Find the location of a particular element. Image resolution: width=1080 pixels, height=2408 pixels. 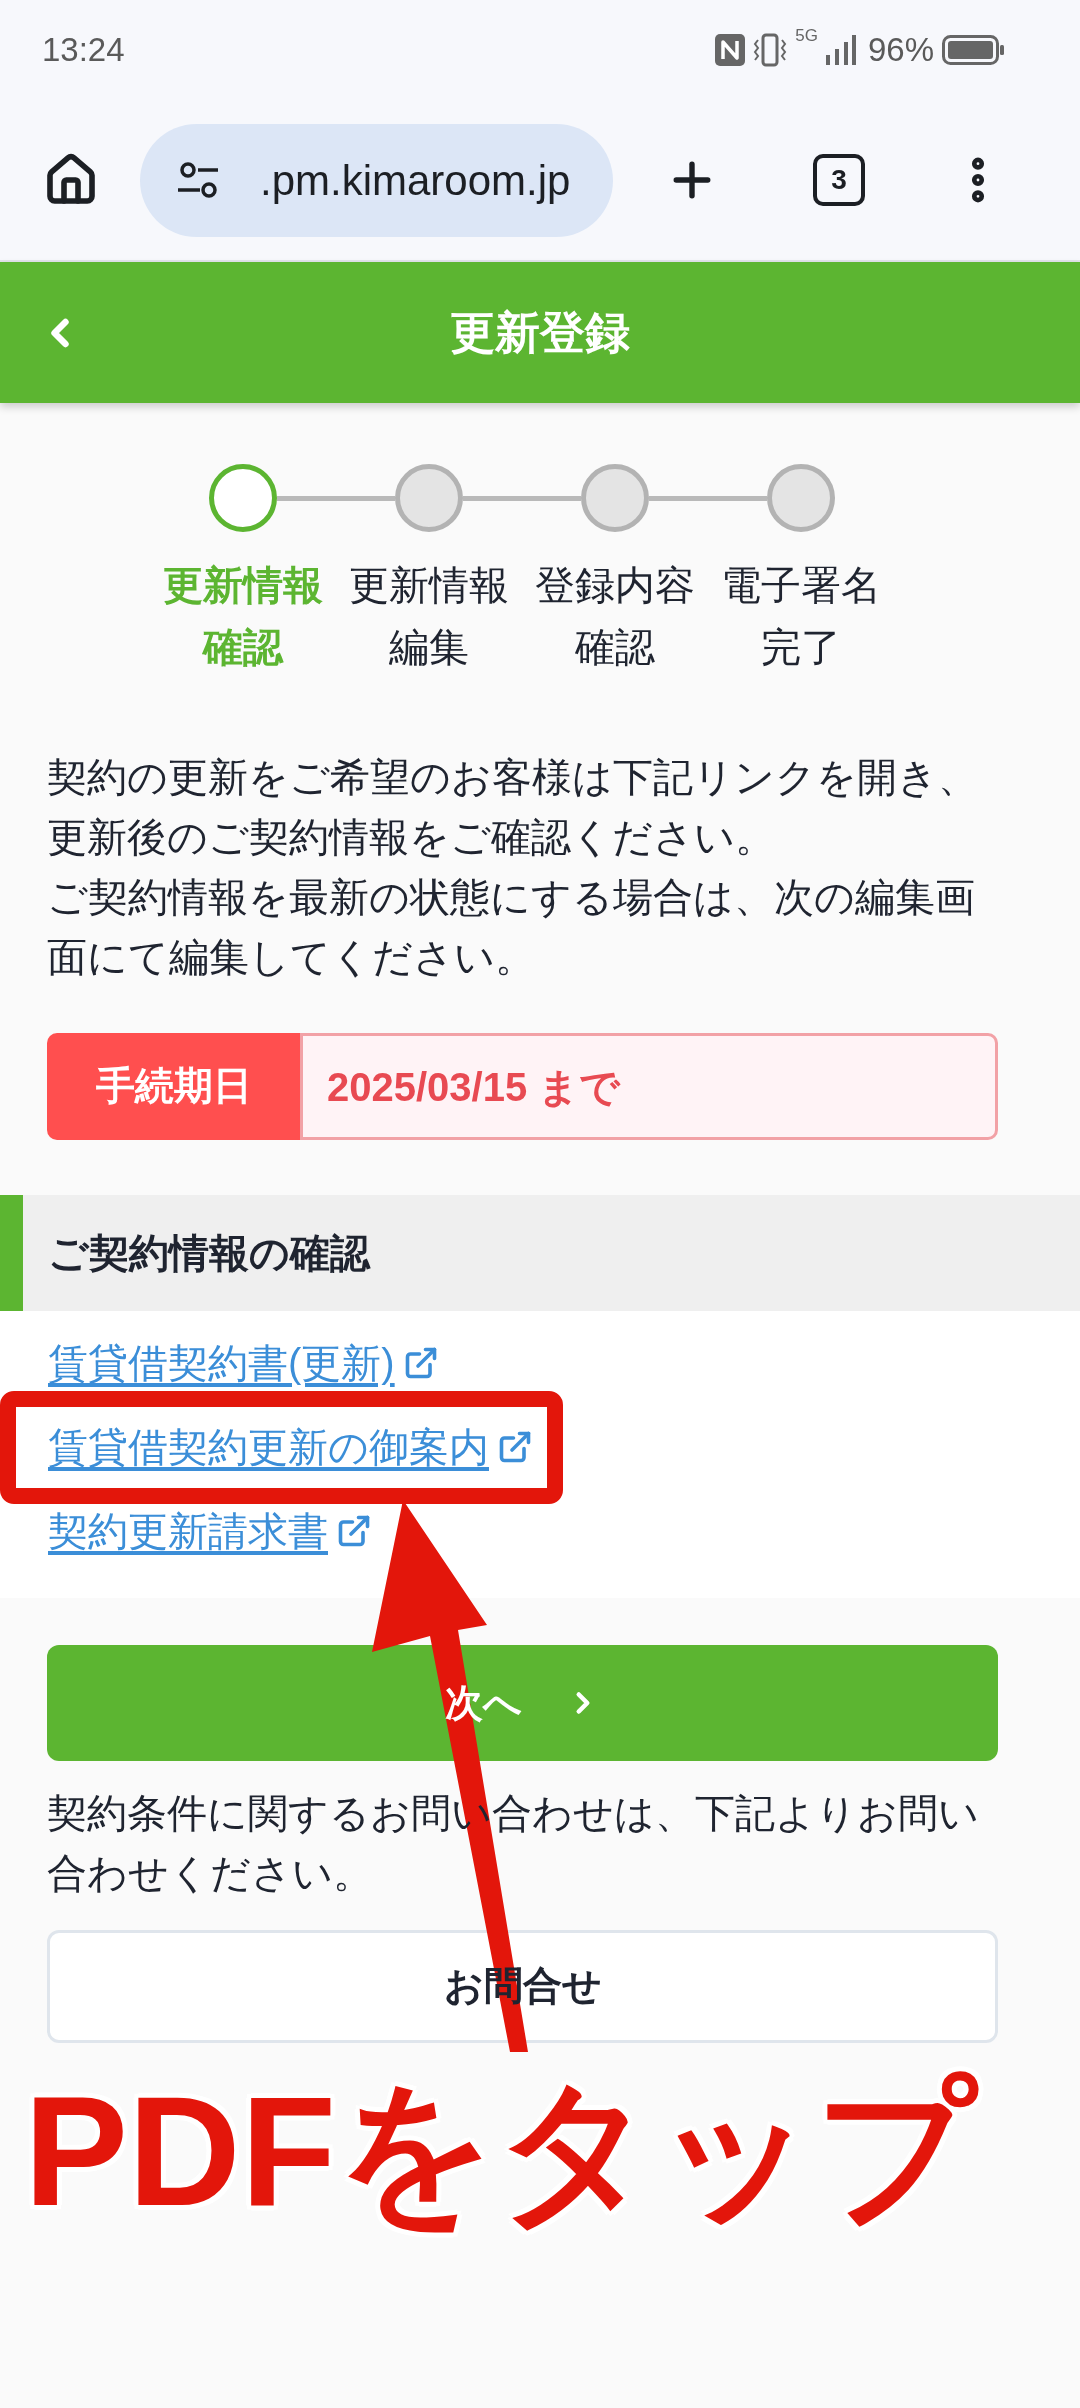

status-time: 13:24 is located at coordinates (83, 50).